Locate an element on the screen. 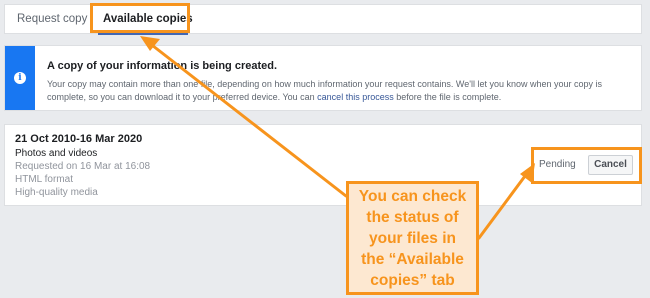  info-banner-stripe: i is located at coordinates (20, 78).